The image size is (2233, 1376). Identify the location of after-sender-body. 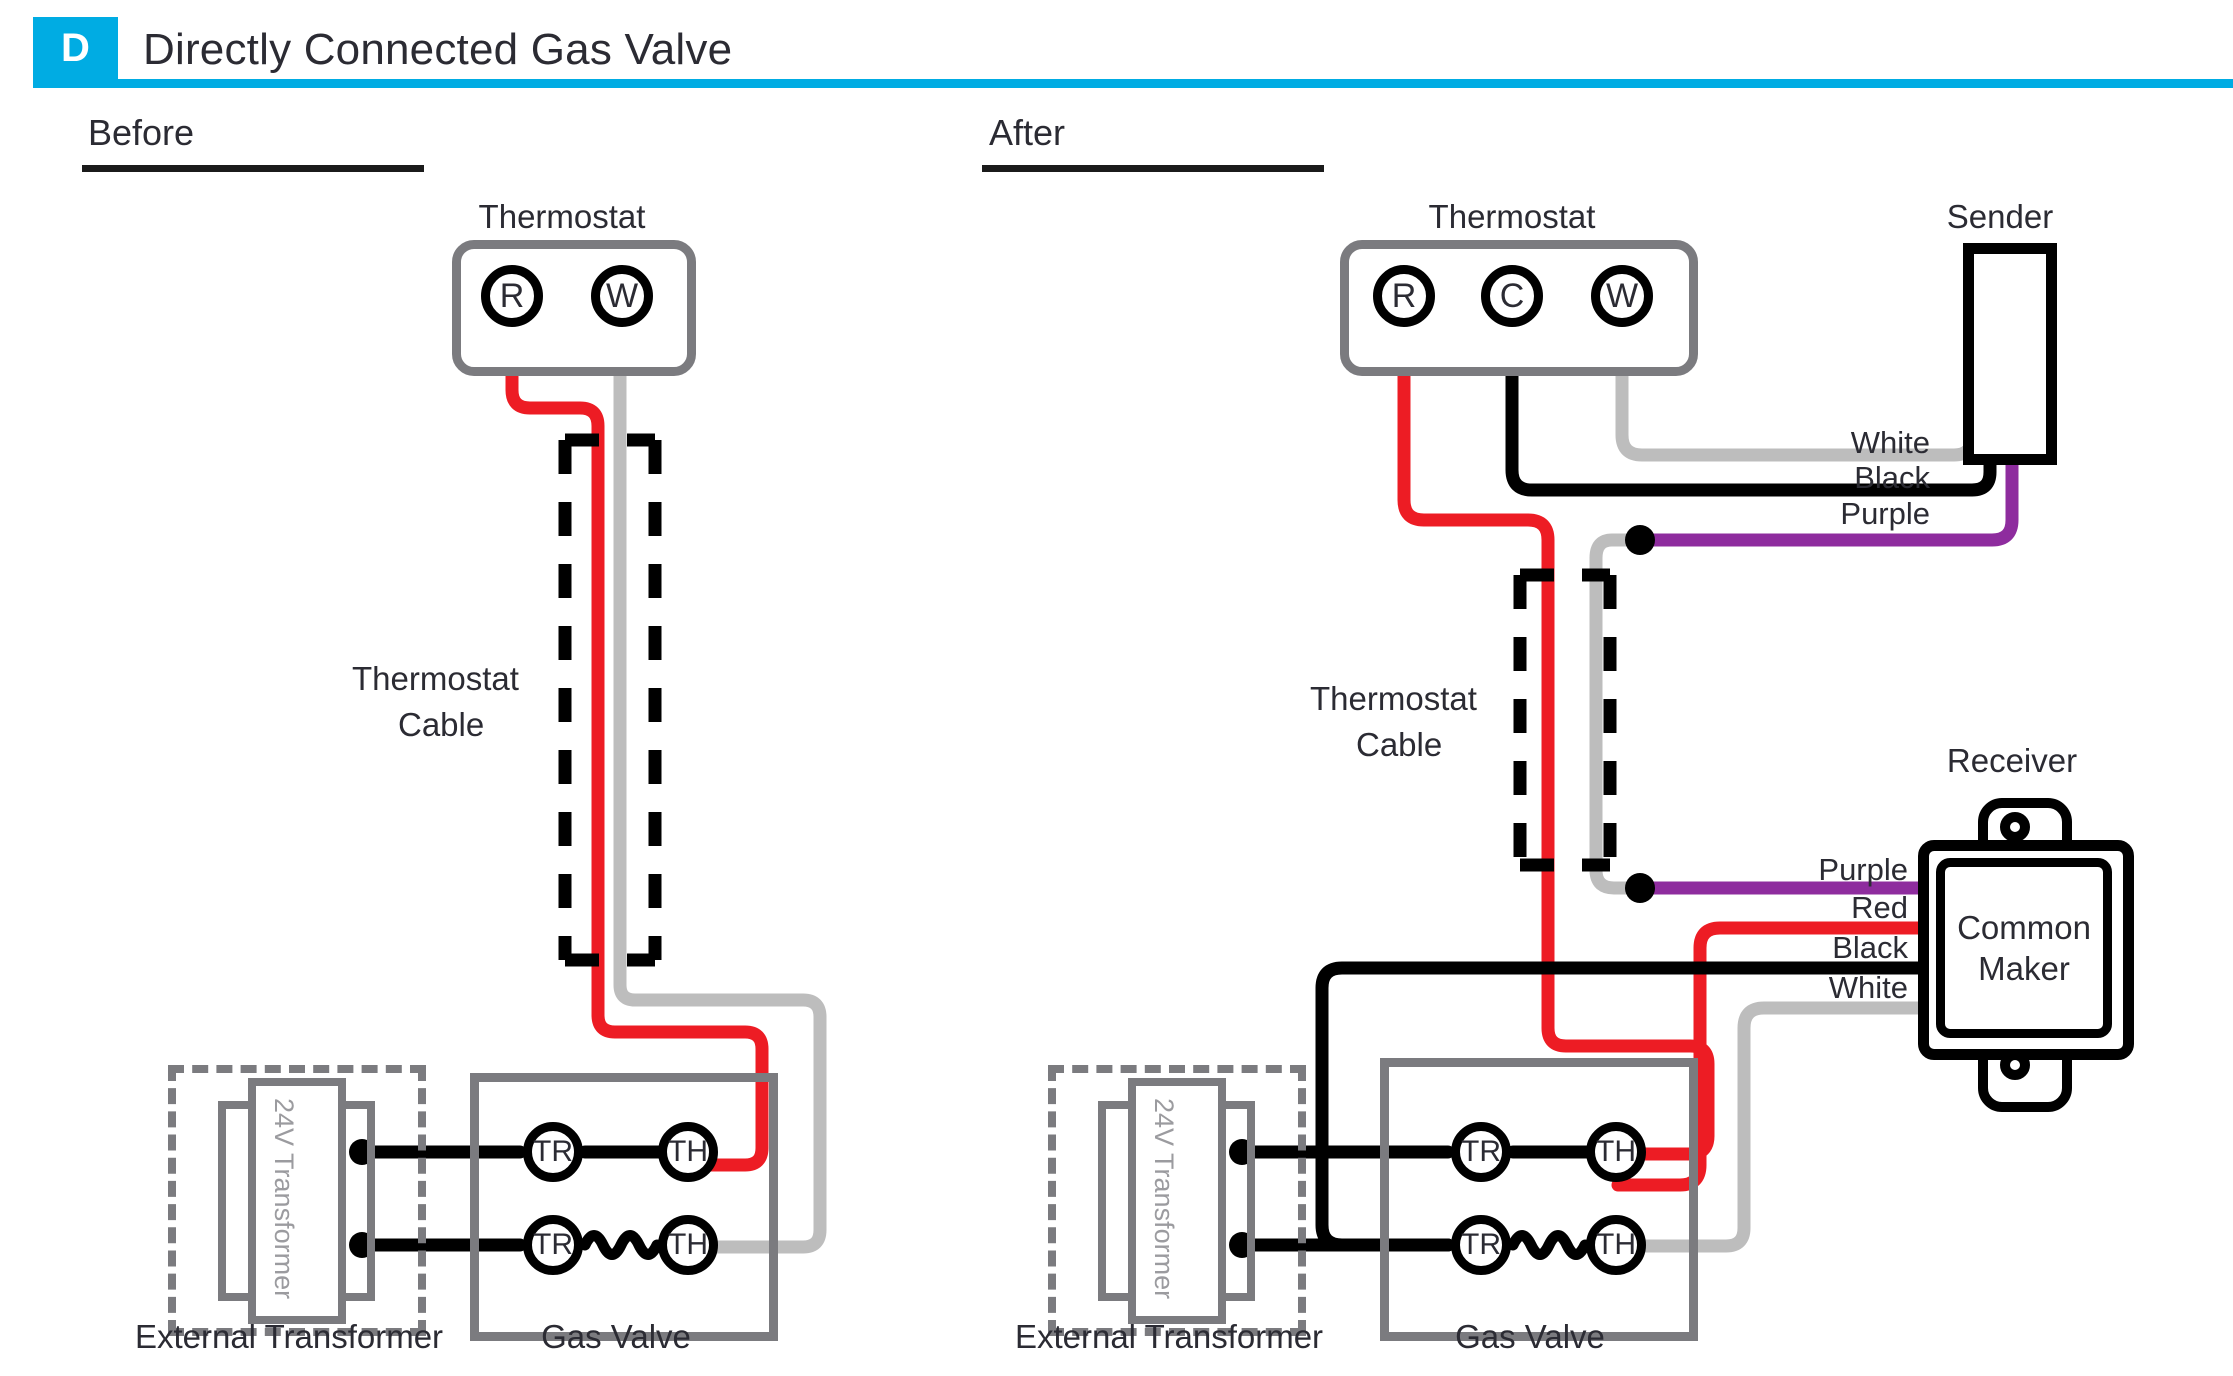
(2010, 354).